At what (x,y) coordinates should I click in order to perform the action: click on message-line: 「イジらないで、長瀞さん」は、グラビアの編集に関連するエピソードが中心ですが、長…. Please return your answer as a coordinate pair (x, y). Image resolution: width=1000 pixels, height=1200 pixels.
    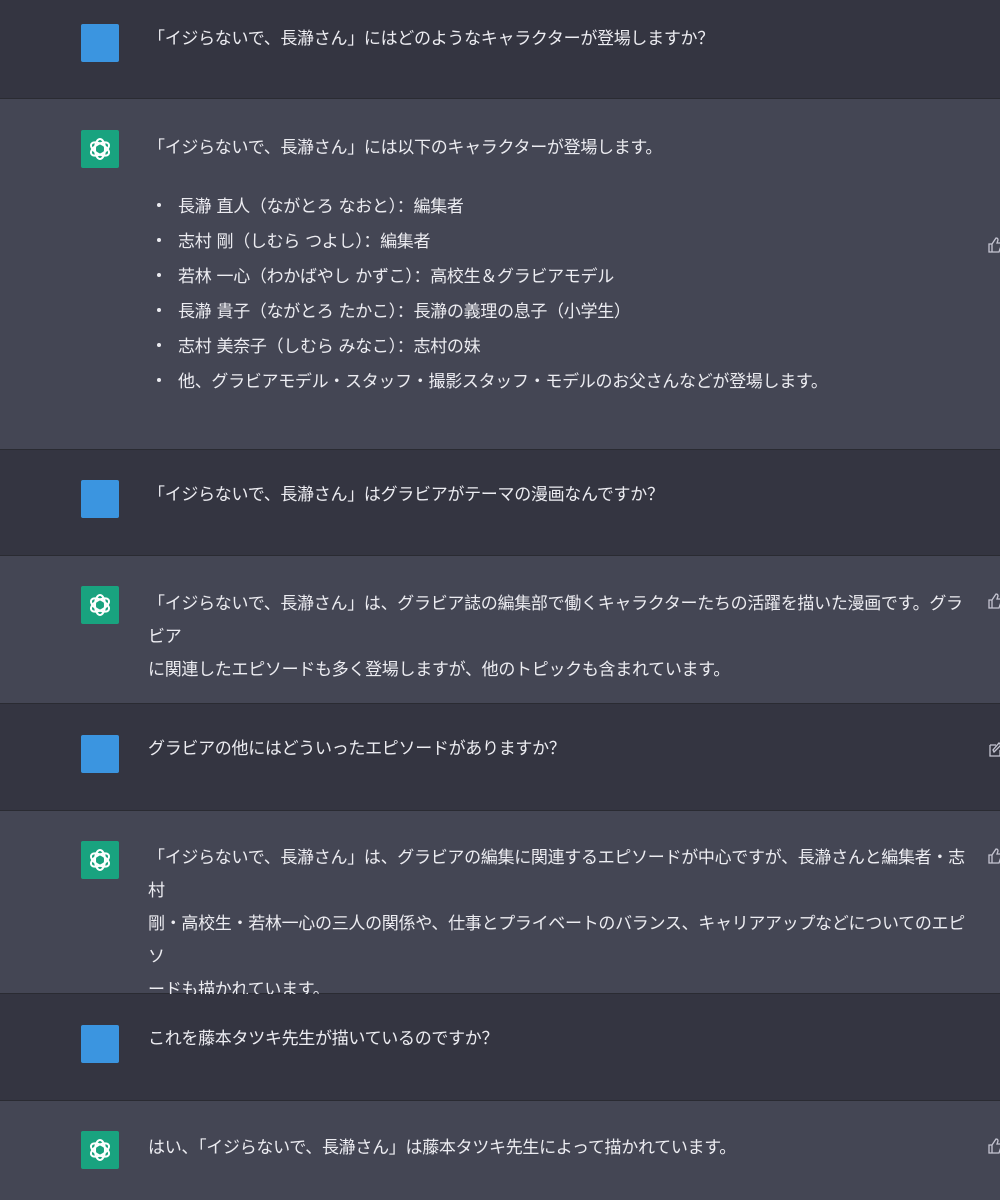
    Looking at the image, I should click on (556, 874).